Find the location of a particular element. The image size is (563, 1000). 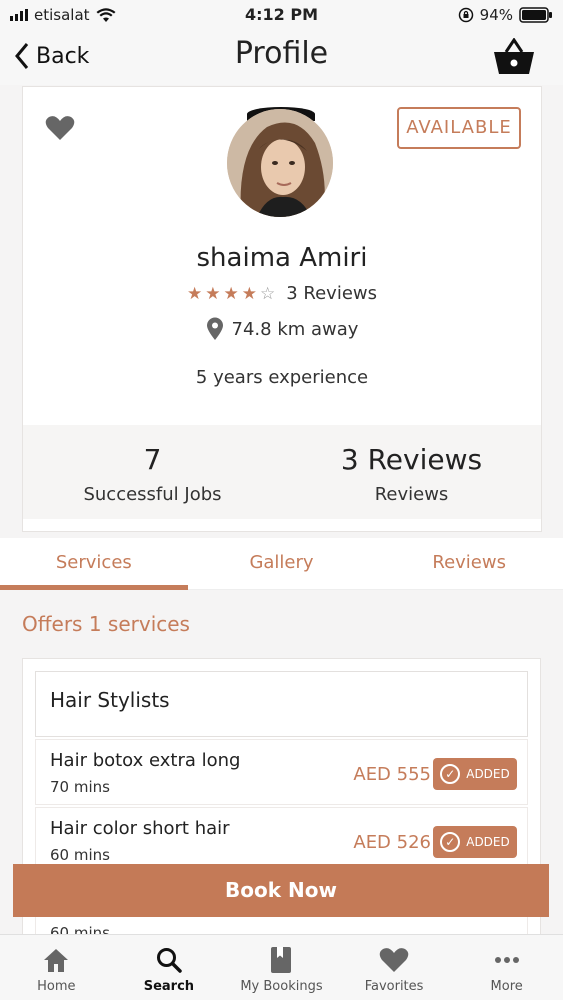

location-pin-icon is located at coordinates (214, 328).